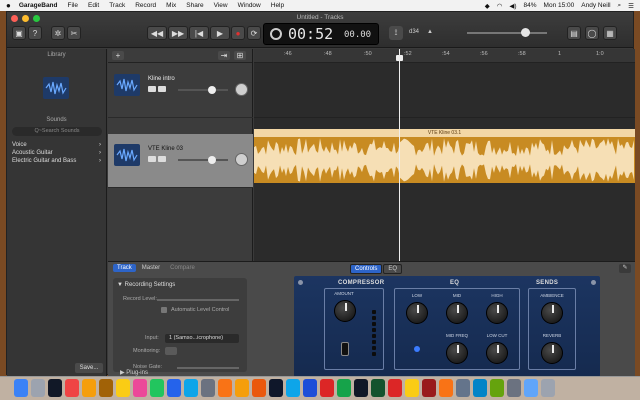  What do you see at coordinates (366, 269) in the screenshot?
I see `tab-controls: Controls` at bounding box center [366, 269].